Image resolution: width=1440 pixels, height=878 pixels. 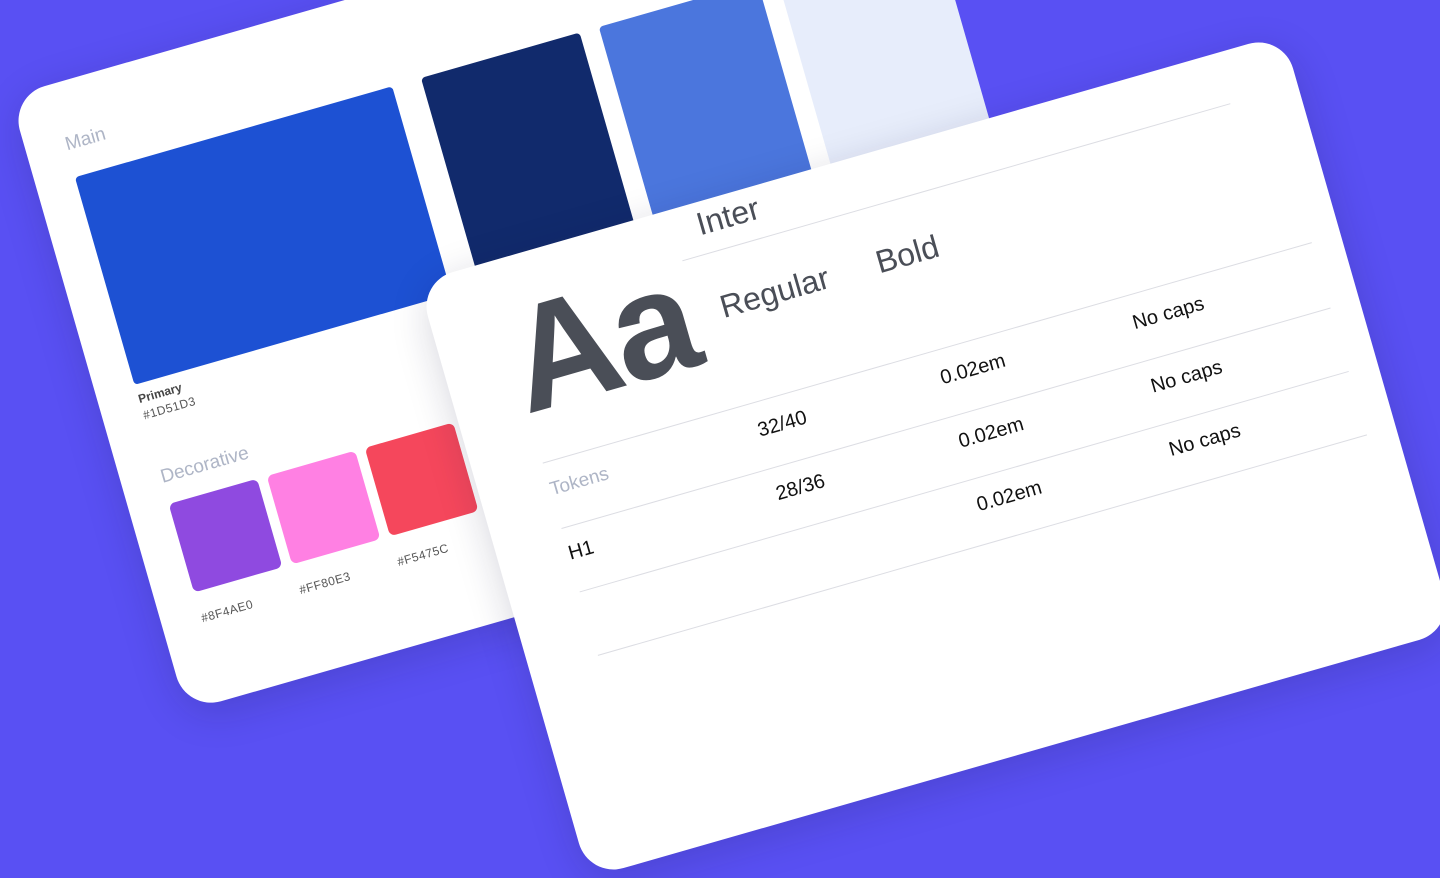 What do you see at coordinates (423, 554) in the screenshot?
I see `decorative-red-hex: #F5475C` at bounding box center [423, 554].